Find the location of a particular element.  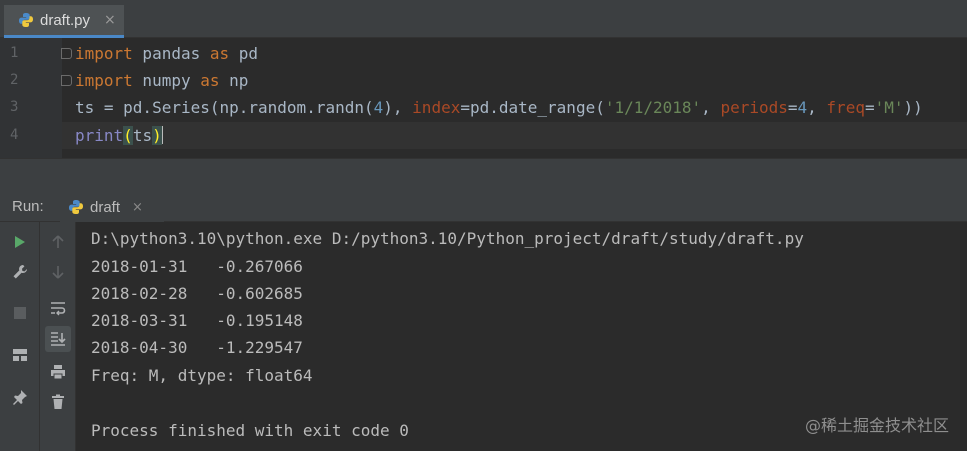

rerun-button is located at coordinates (20, 242).